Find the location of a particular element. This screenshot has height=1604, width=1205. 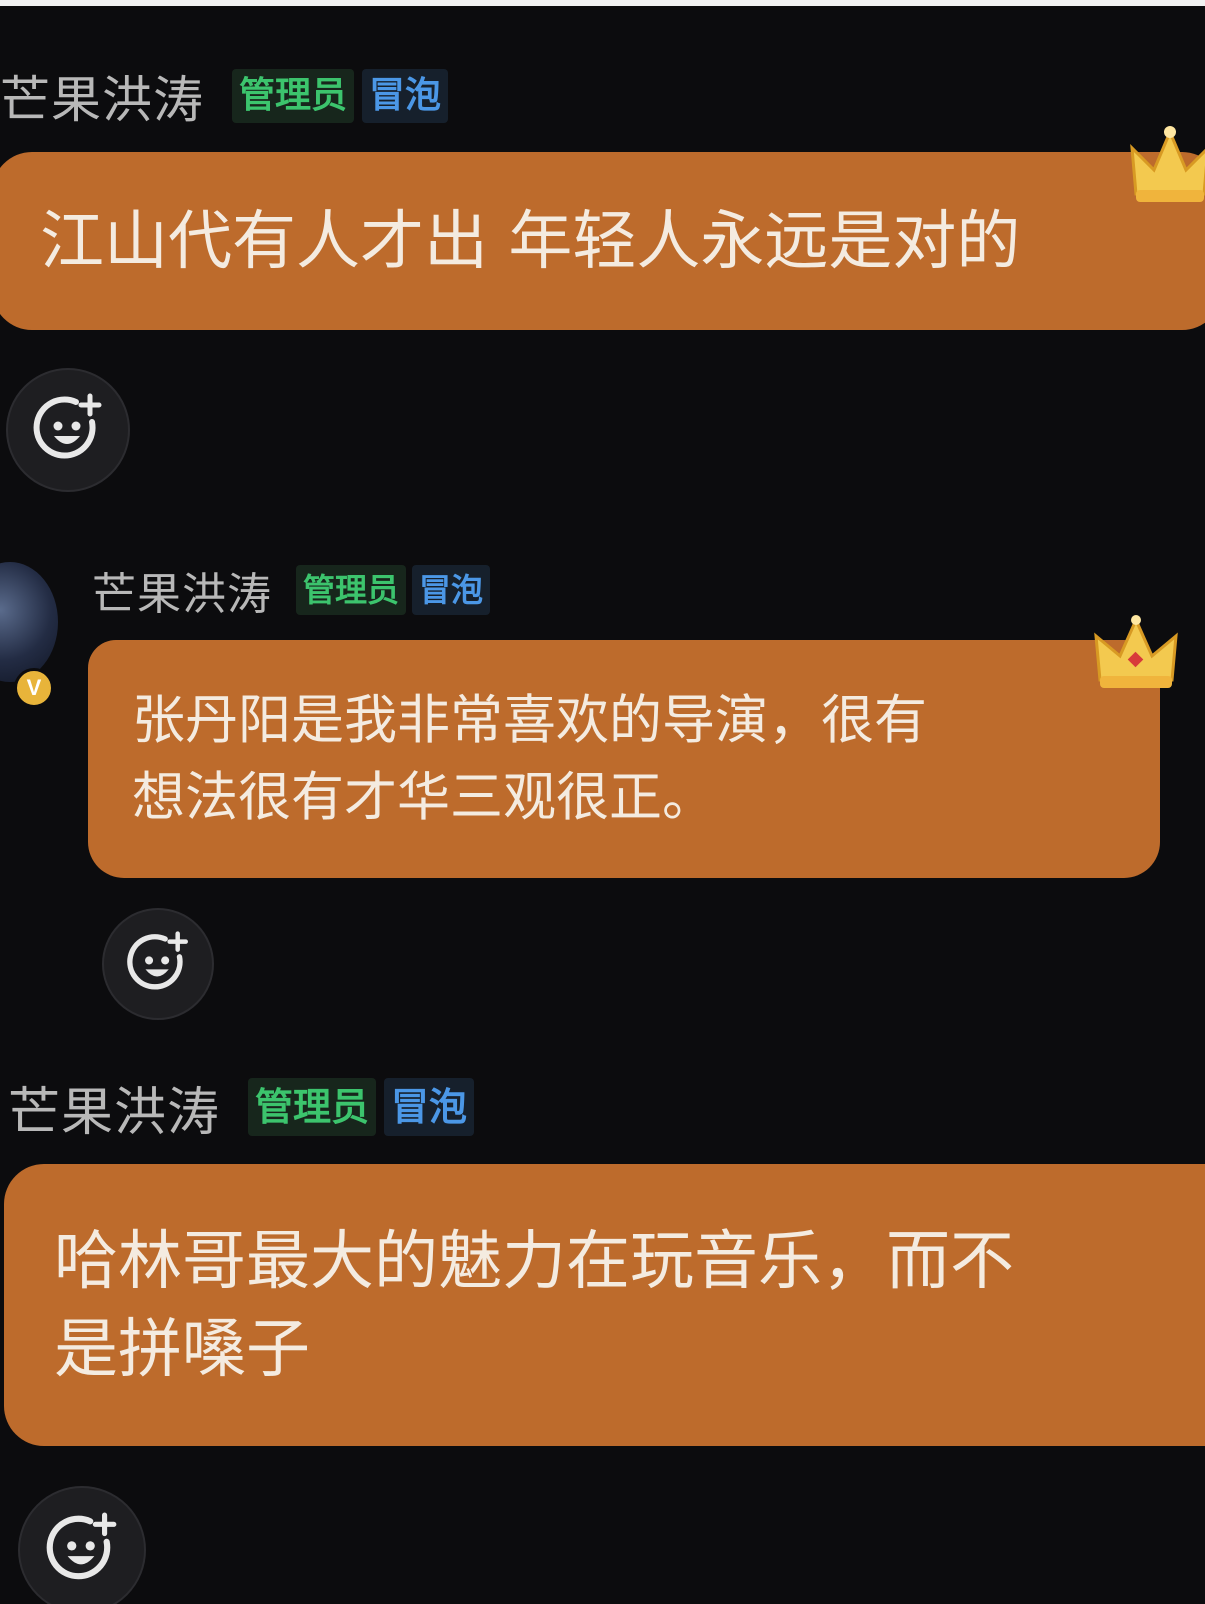

verified-badge: V is located at coordinates (34, 688).